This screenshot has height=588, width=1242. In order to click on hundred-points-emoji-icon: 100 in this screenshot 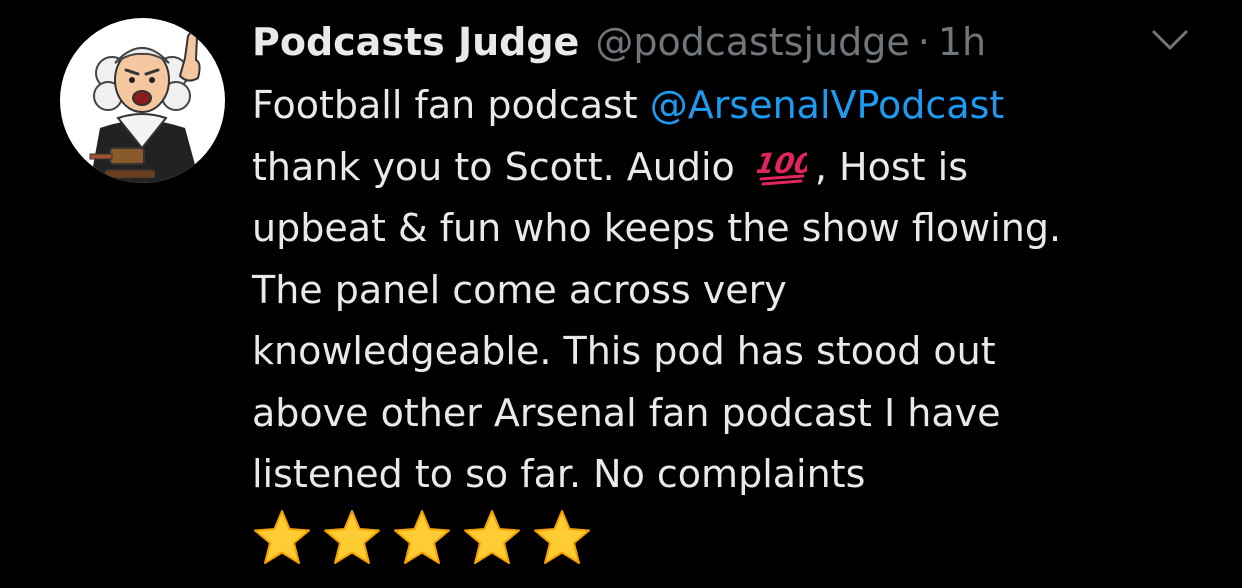, I will do `click(782, 165)`.